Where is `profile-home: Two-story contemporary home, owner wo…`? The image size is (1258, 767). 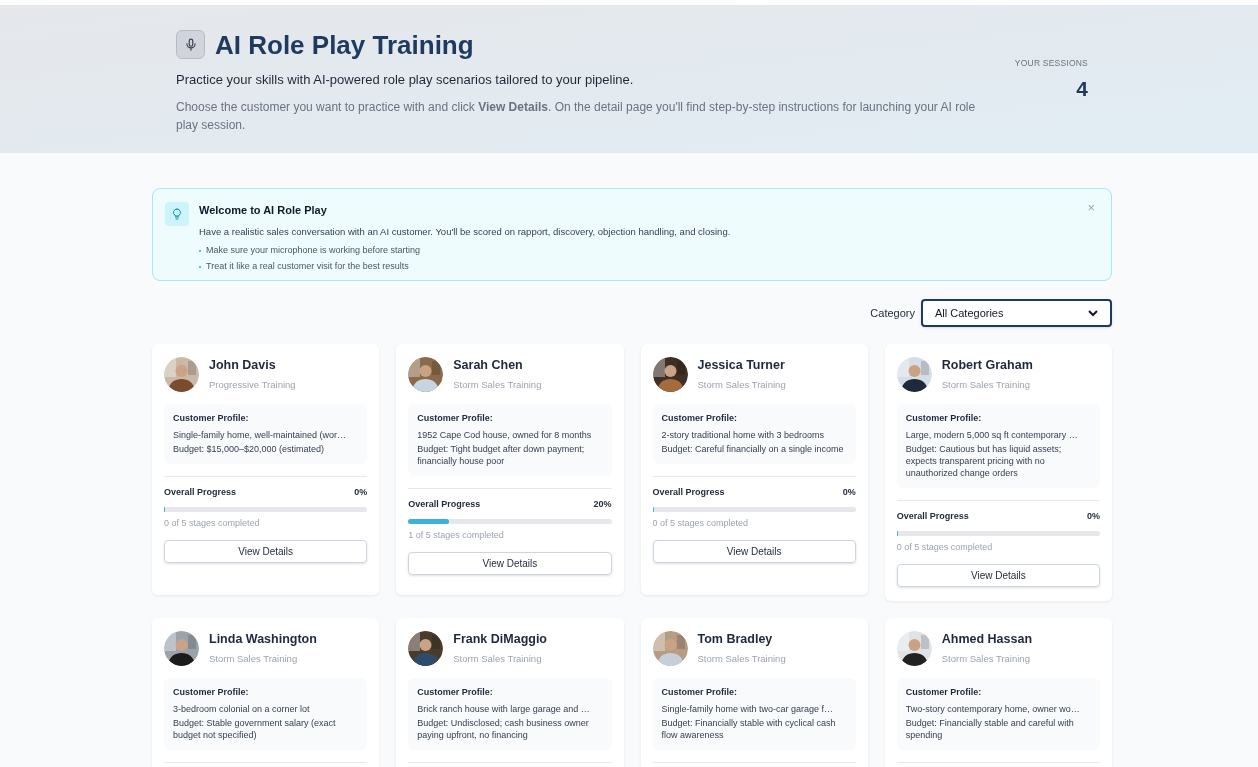
profile-home: Two-story contemporary home, owner wo… is located at coordinates (993, 709).